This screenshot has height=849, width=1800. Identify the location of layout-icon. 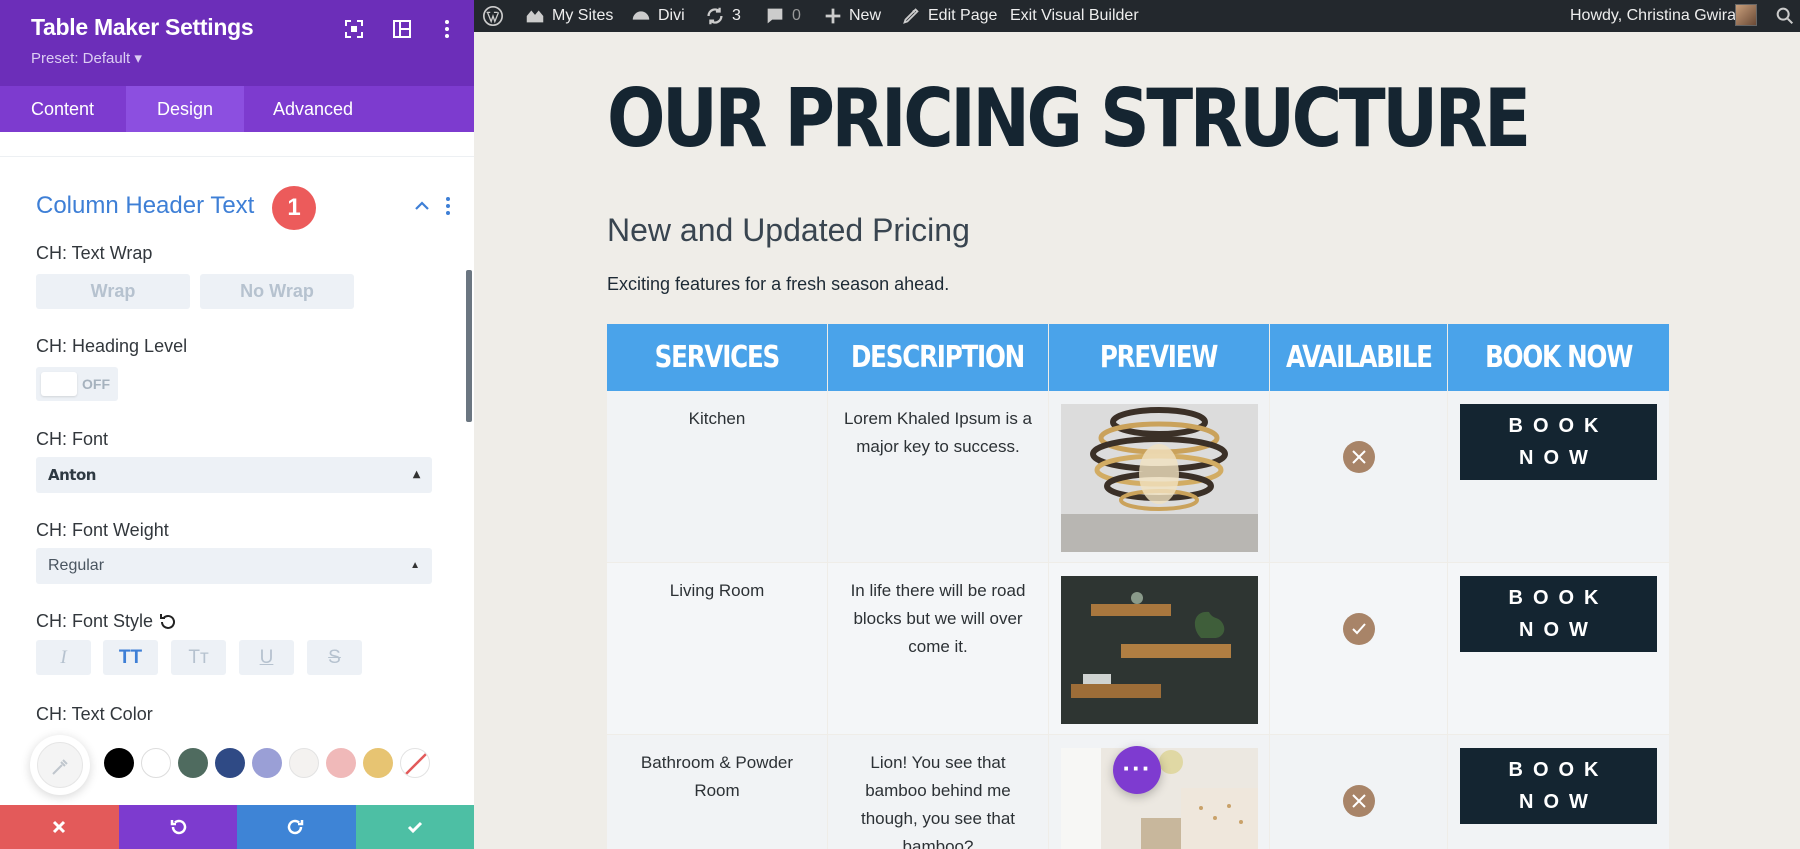
(402, 29).